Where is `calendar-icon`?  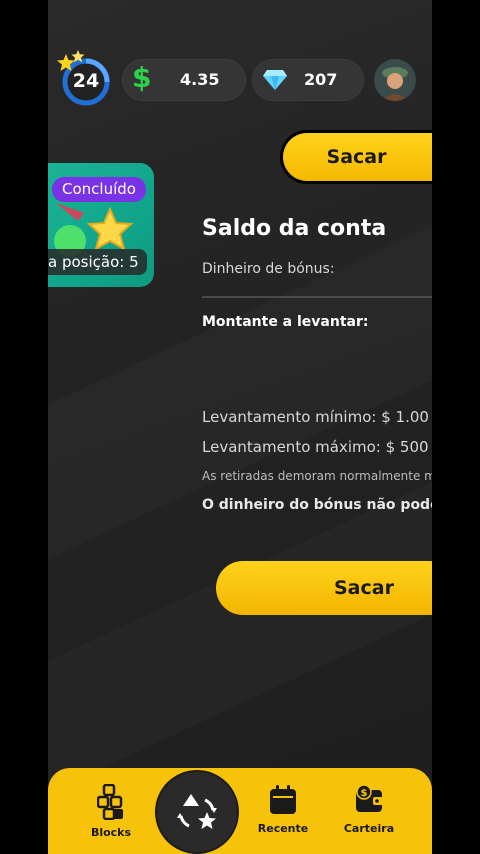
calendar-icon is located at coordinates (283, 799).